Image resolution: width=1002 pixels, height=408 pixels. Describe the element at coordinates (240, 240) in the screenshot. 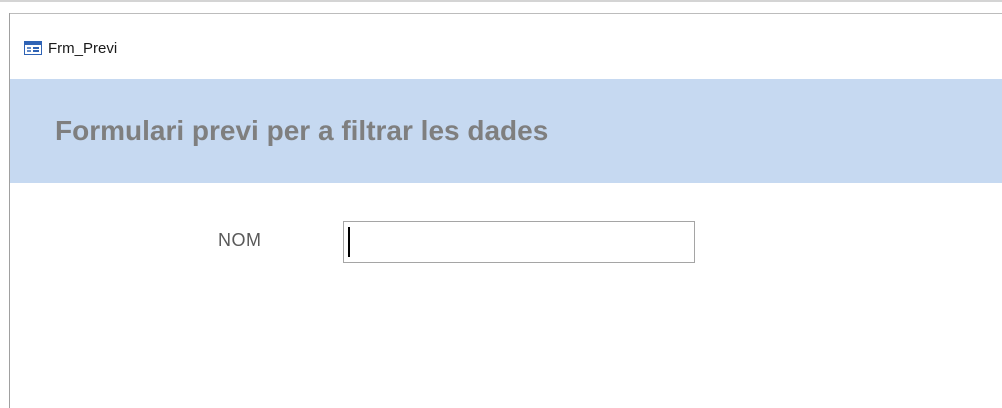

I see `nom-label: NOM` at that location.